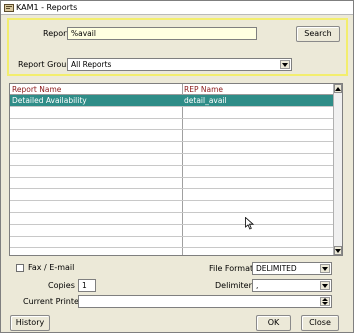 The height and width of the screenshot is (333, 354). I want to click on report-group-dropdown-button, so click(285, 64).